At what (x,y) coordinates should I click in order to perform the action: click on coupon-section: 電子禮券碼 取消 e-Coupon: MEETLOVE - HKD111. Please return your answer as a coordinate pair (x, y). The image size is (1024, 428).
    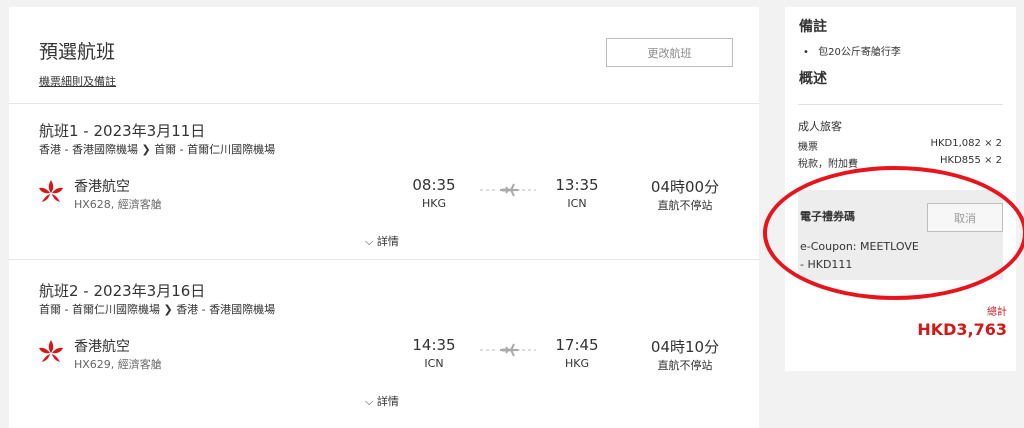
    Looking at the image, I should click on (900, 235).